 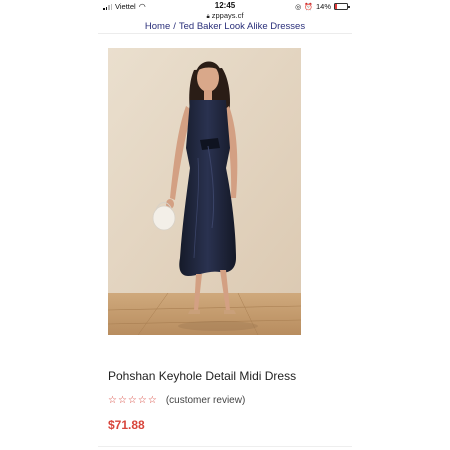 What do you see at coordinates (227, 15) in the screenshot?
I see `url-text: zppays.cf` at bounding box center [227, 15].